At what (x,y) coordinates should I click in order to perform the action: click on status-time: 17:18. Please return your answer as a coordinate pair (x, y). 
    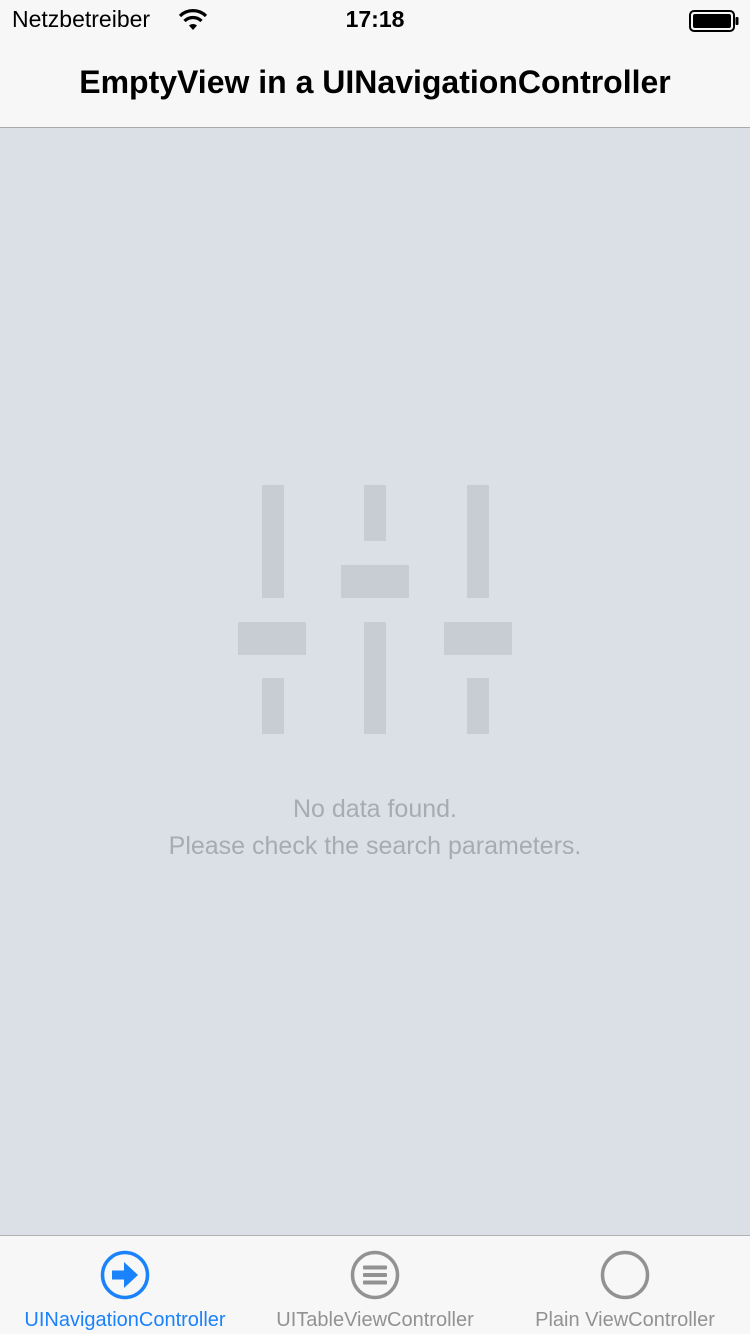
    Looking at the image, I should click on (375, 19).